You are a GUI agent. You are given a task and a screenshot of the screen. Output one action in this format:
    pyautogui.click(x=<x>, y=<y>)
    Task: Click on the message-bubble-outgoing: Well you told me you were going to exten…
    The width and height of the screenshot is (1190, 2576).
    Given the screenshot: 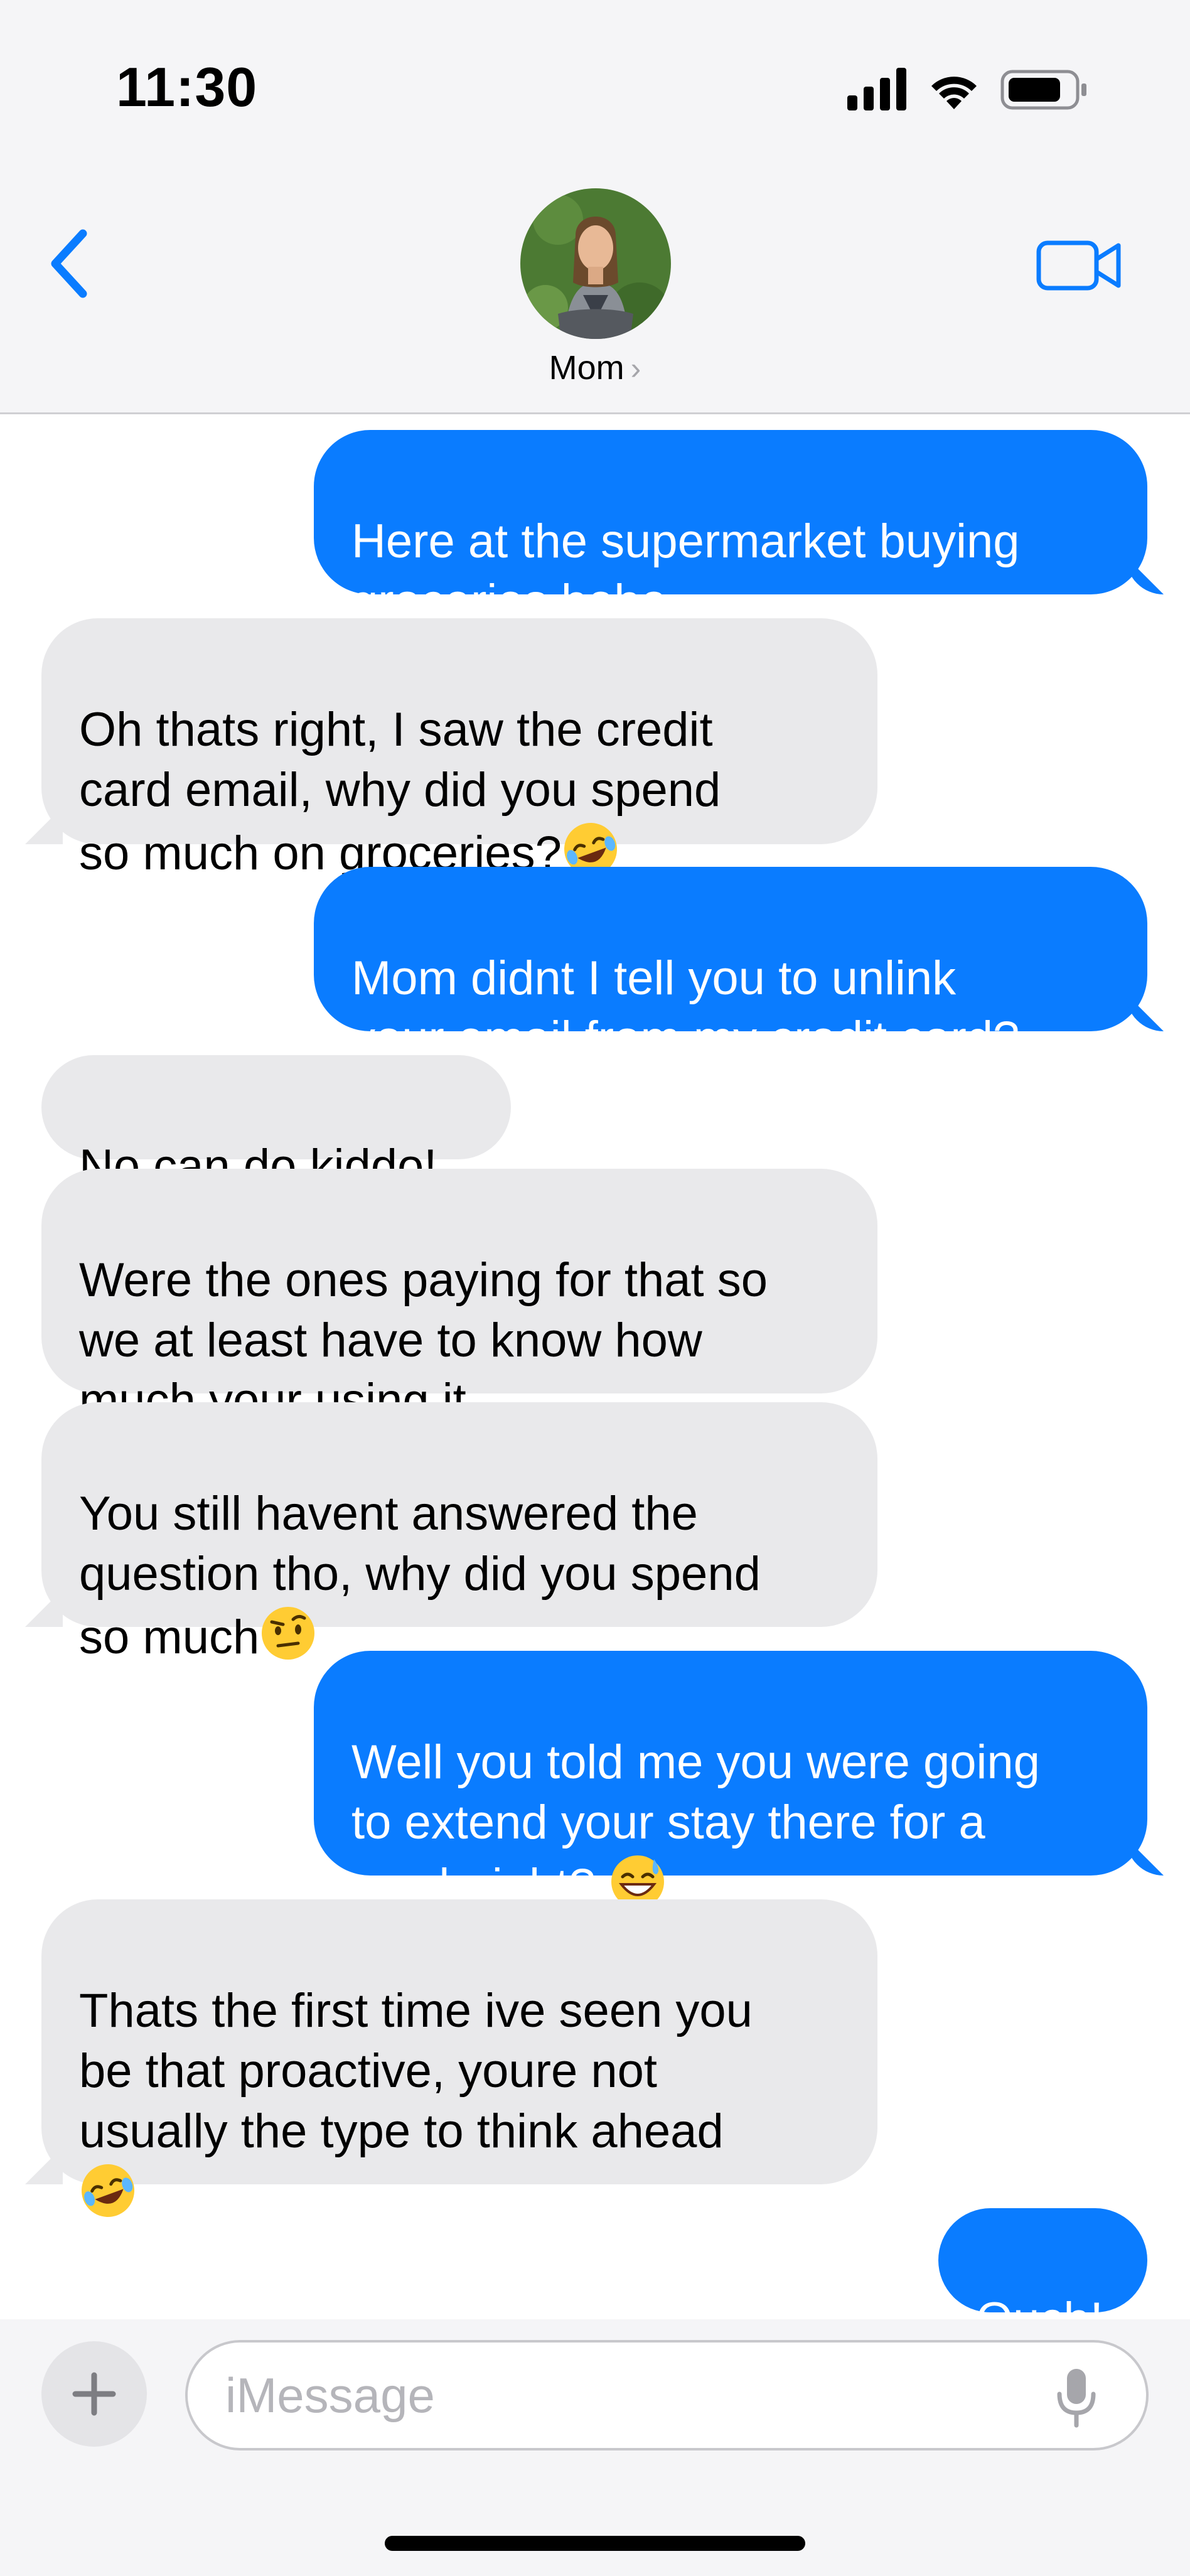 What is the action you would take?
    pyautogui.click(x=730, y=1782)
    